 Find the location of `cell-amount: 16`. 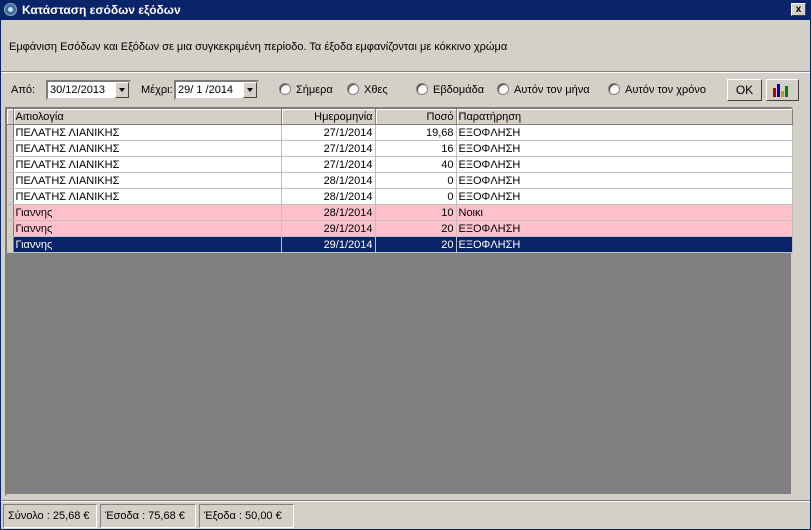

cell-amount: 16 is located at coordinates (416, 148).